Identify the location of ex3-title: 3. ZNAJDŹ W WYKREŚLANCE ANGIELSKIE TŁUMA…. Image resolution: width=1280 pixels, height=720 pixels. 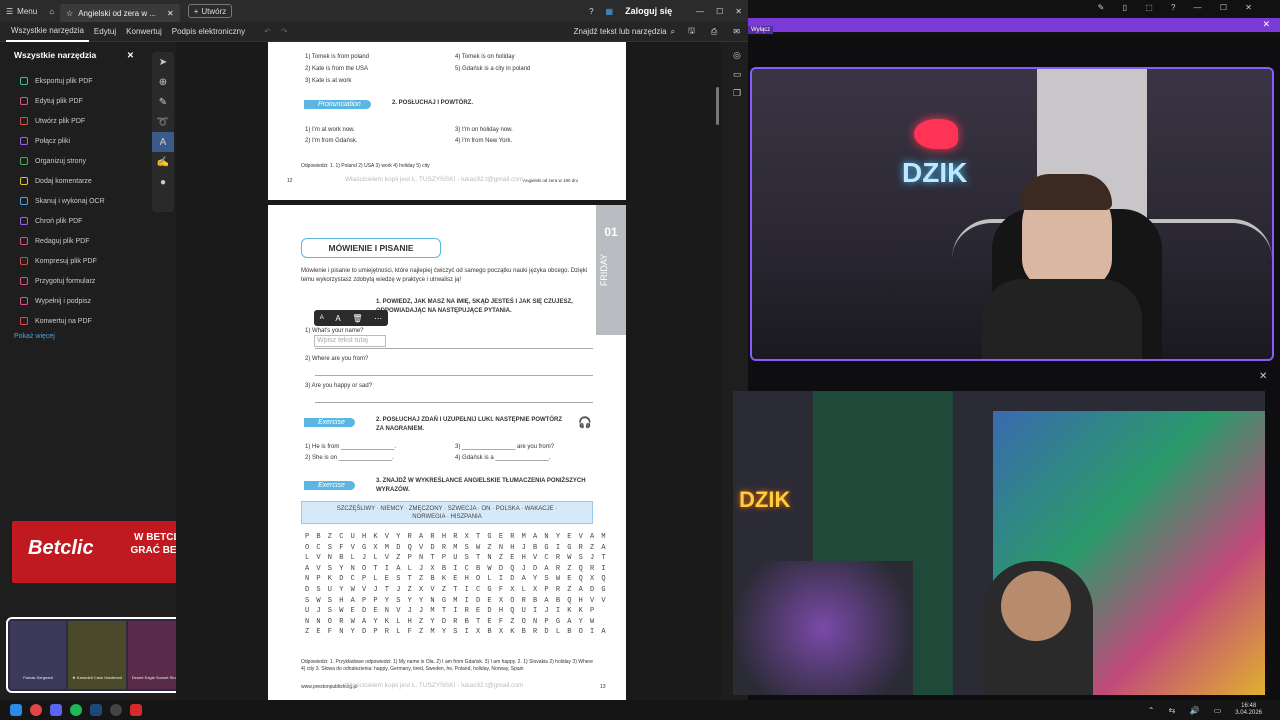
(481, 485).